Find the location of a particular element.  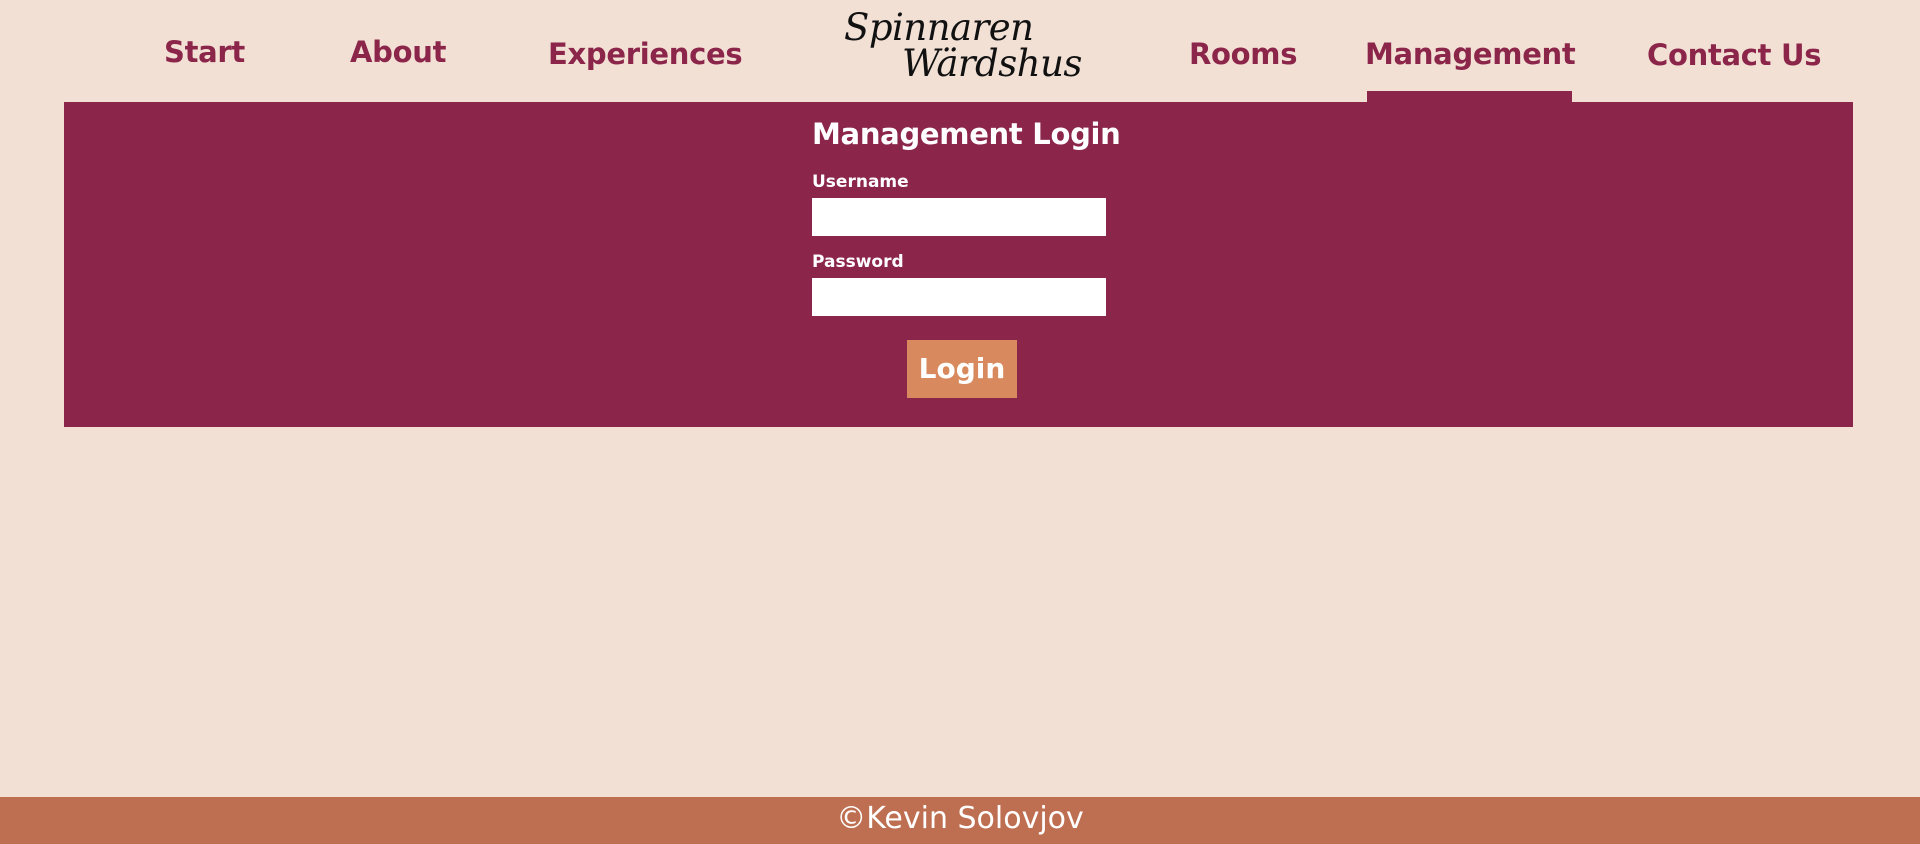

logo-line-2: Wärdshus is located at coordinates (992, 63).